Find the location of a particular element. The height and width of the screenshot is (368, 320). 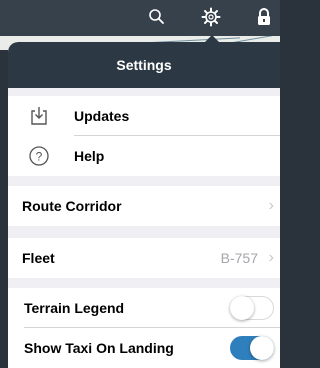

popover-title: Settings is located at coordinates (144, 65).